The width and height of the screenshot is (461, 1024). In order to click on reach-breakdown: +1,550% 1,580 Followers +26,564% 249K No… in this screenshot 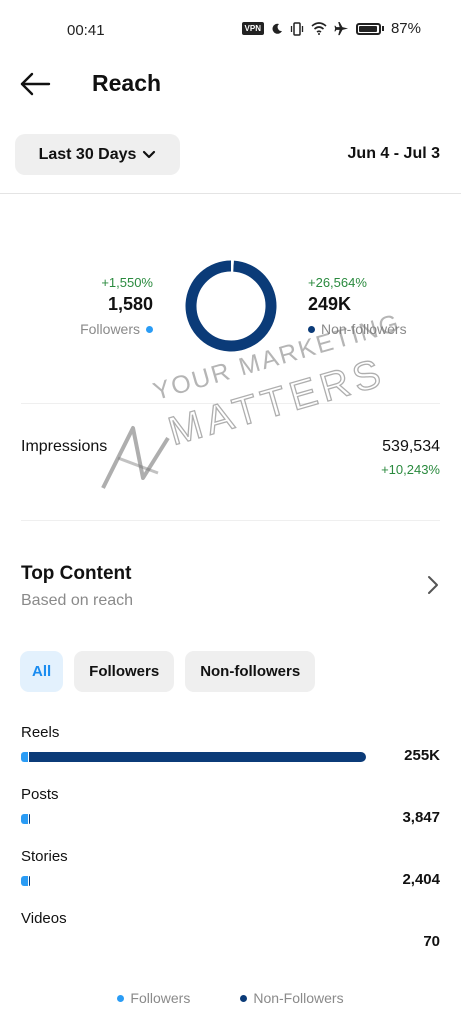, I will do `click(230, 305)`.